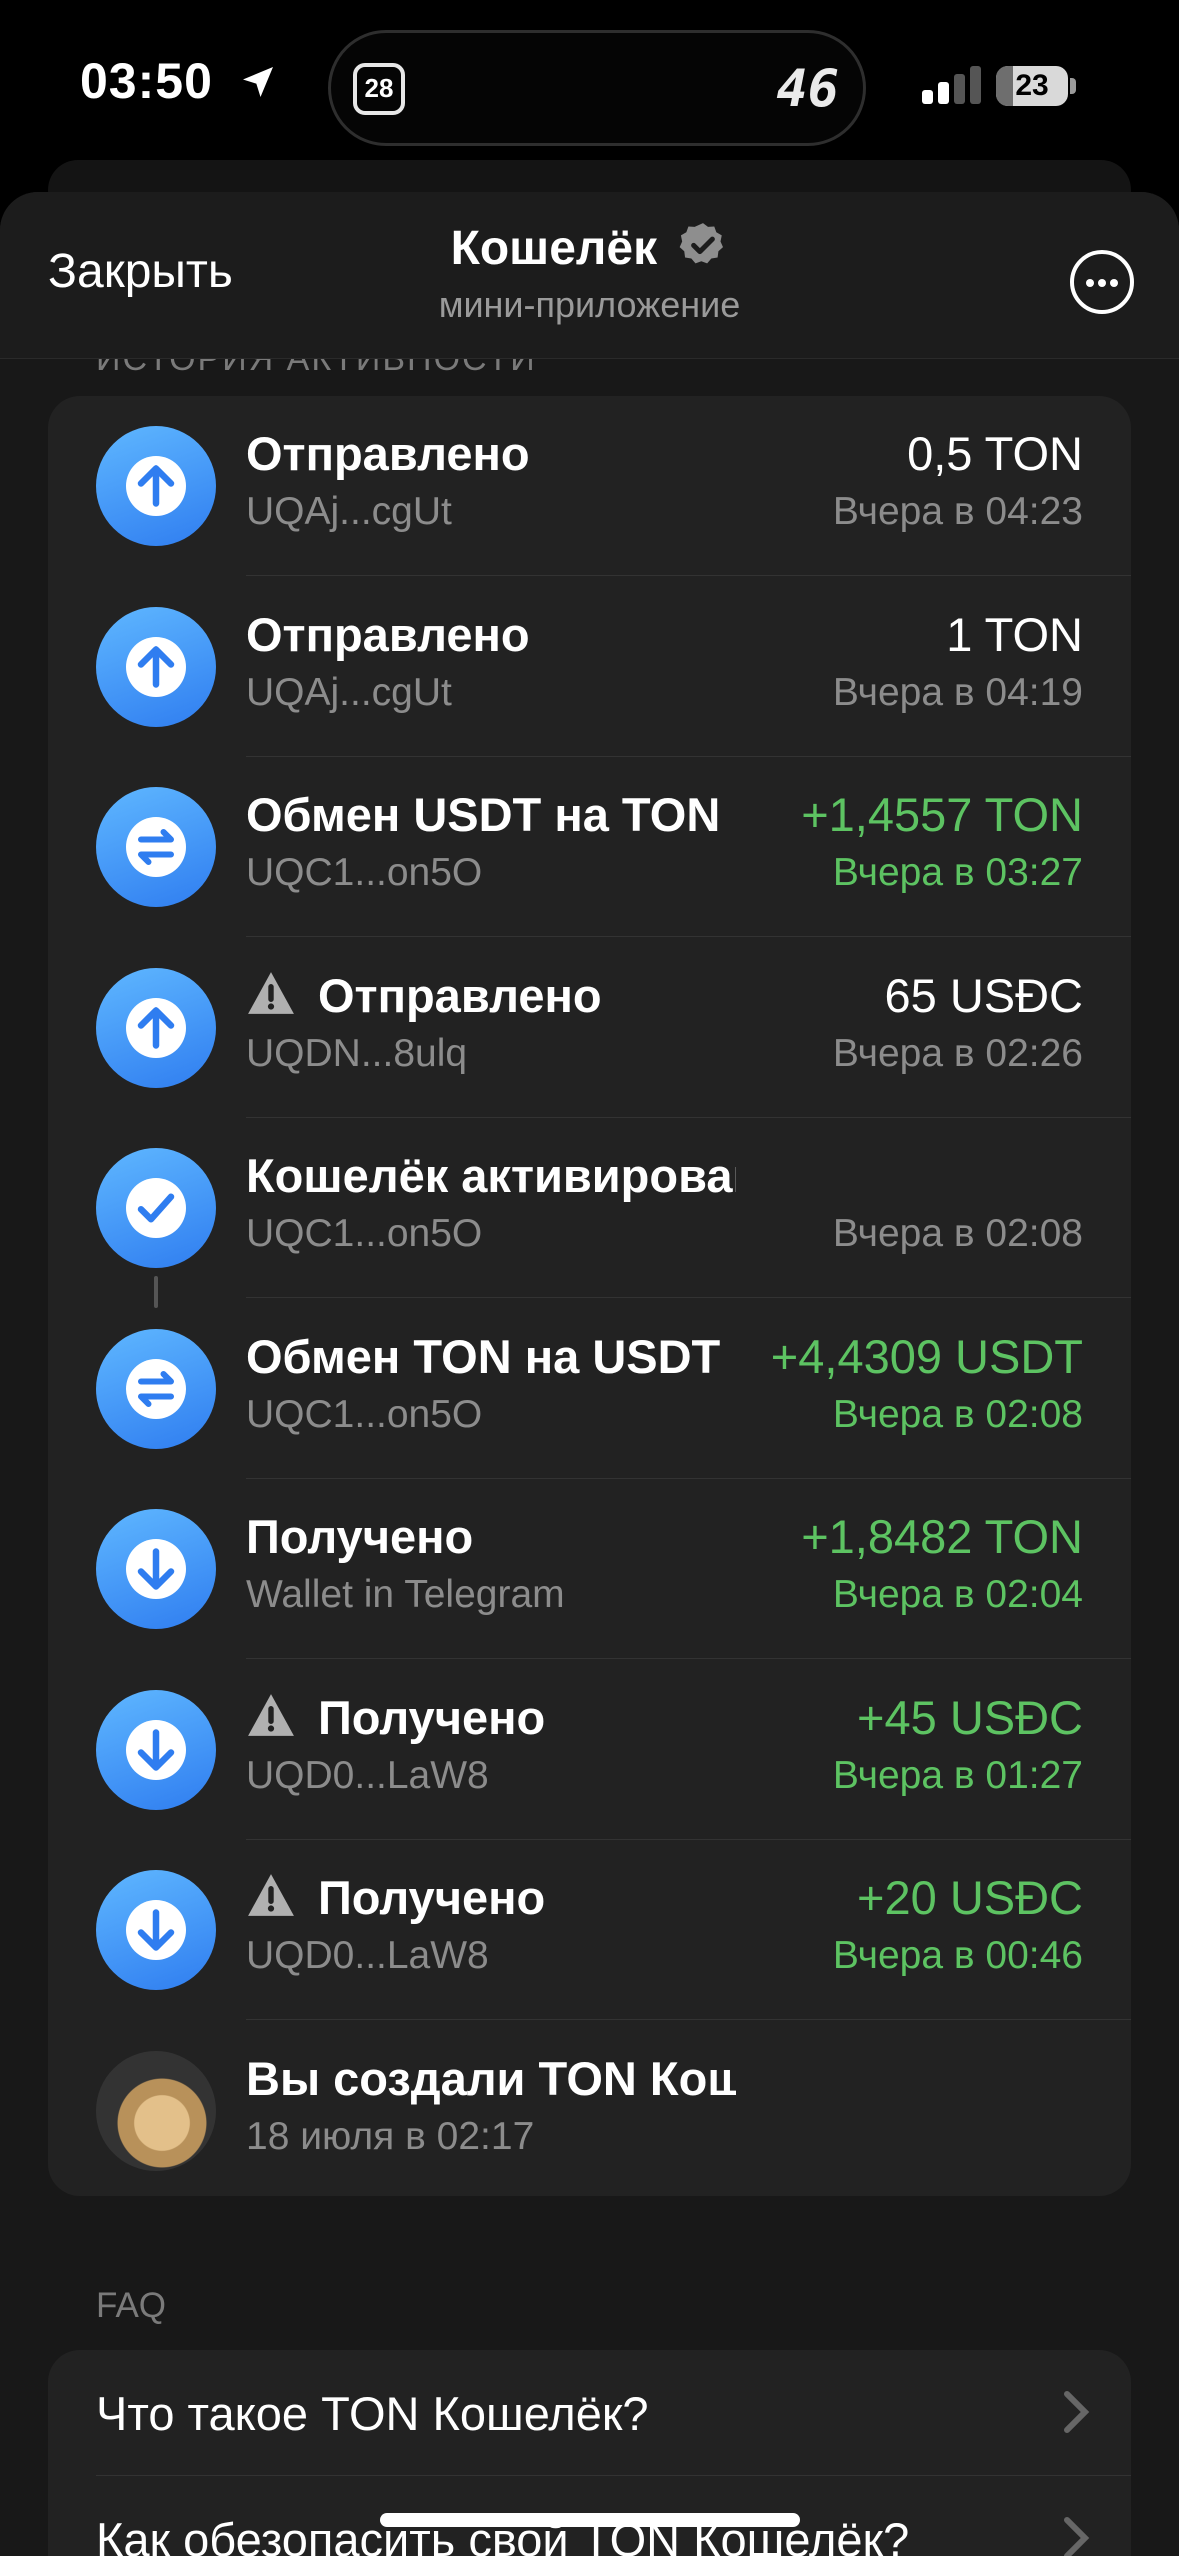 The image size is (1179, 2556). I want to click on transaction-row: Получено UQD0...LaW8 +45 USĐC Вчера в 01:27, so click(589, 1750).